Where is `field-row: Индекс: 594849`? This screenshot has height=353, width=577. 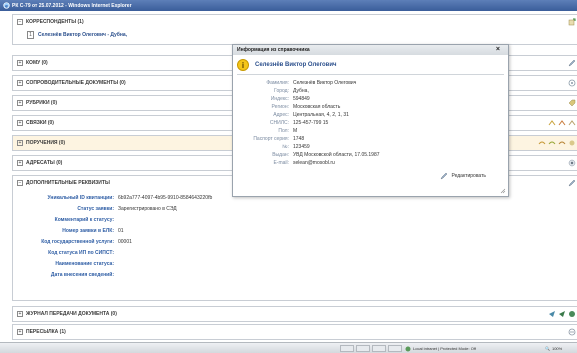
field-row: Индекс: 594849 is located at coordinates (290, 99).